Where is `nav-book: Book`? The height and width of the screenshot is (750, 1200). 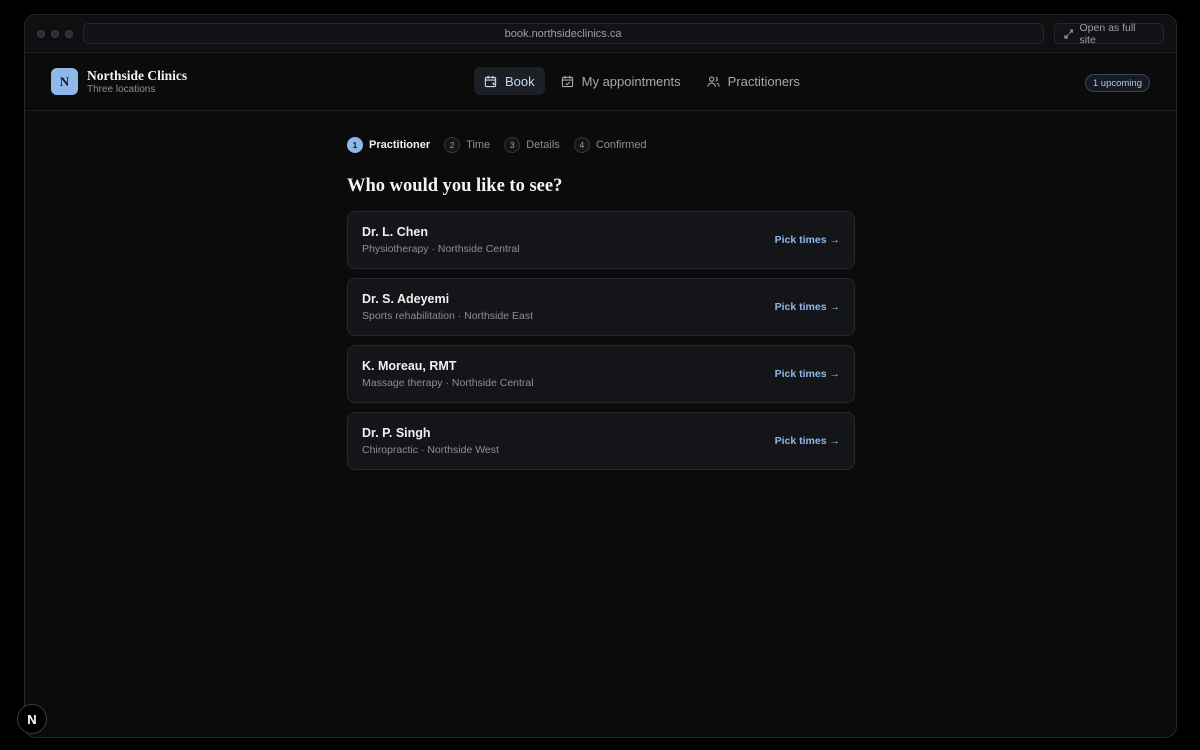
nav-book: Book is located at coordinates (509, 81).